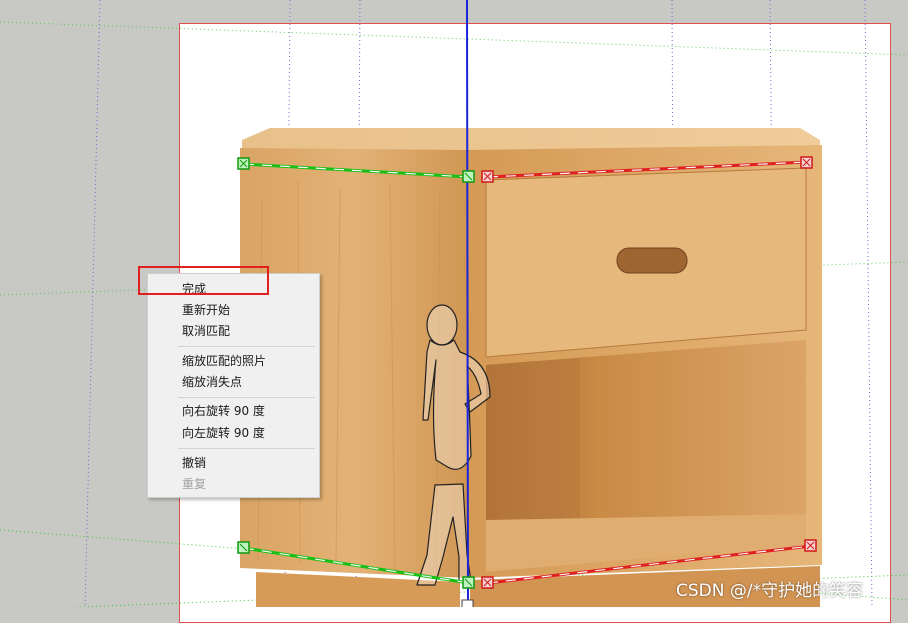 This screenshot has width=908, height=623. I want to click on menu-item-redo: 重复, so click(194, 484).